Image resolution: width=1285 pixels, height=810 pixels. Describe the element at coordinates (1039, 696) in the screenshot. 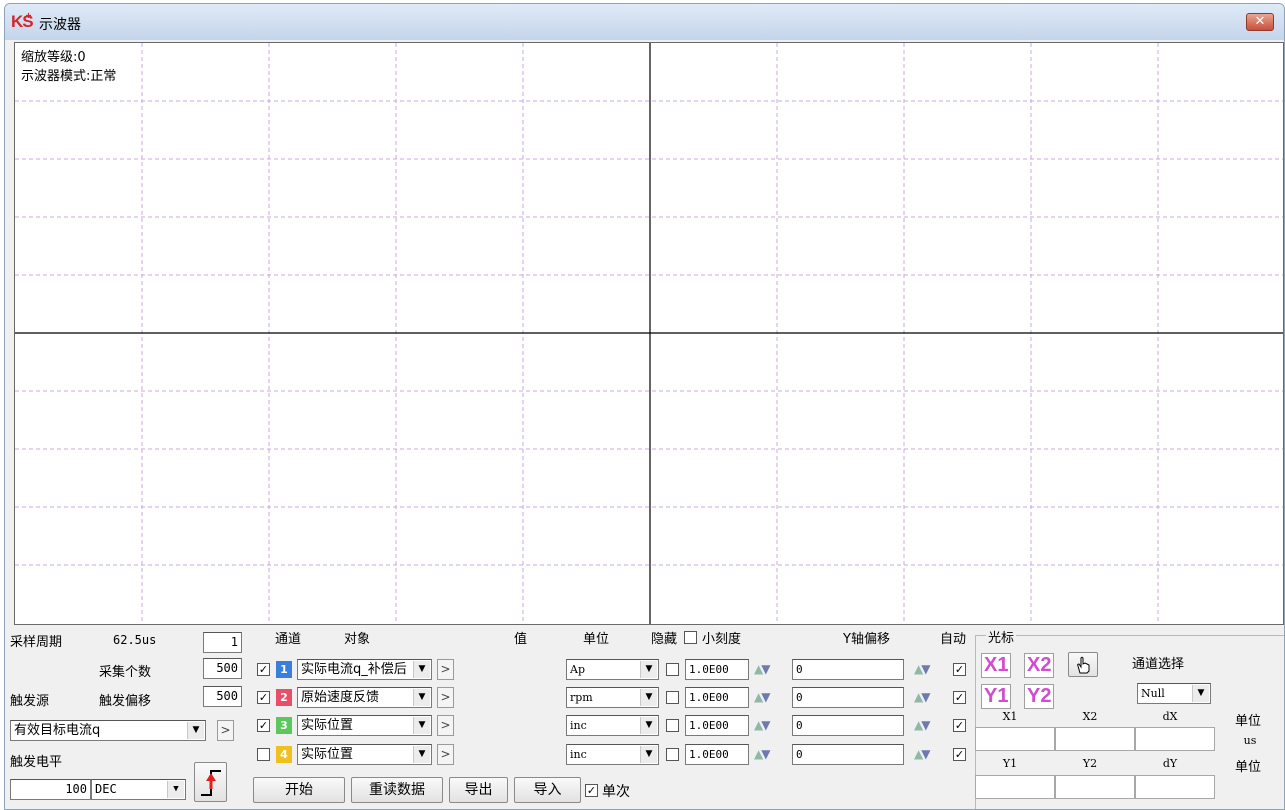

I see `cursor-y2-button: Y2` at that location.